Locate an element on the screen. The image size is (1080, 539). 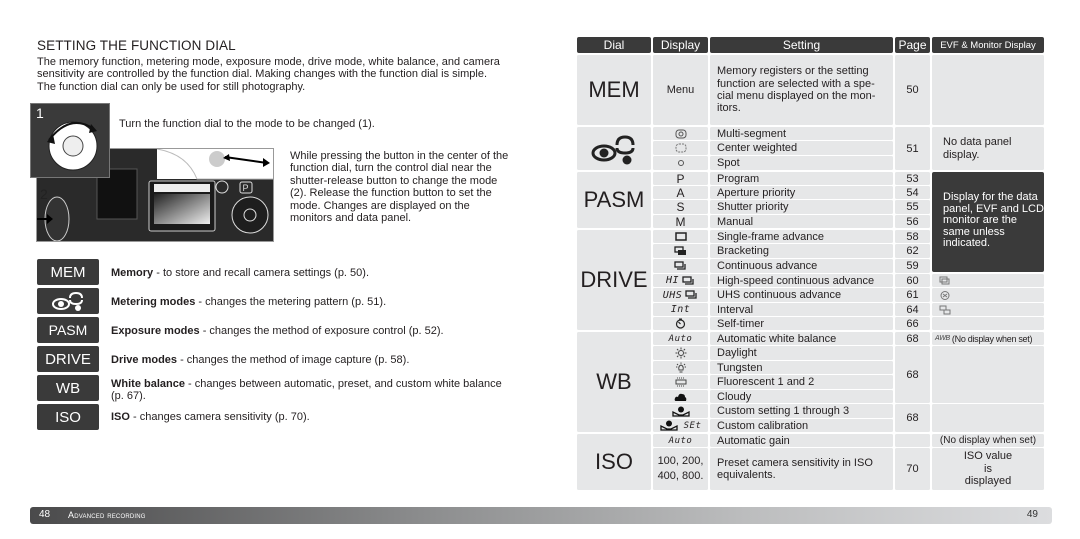
pasm-setting-a: Aperture priority is located at coordinates (801, 192).